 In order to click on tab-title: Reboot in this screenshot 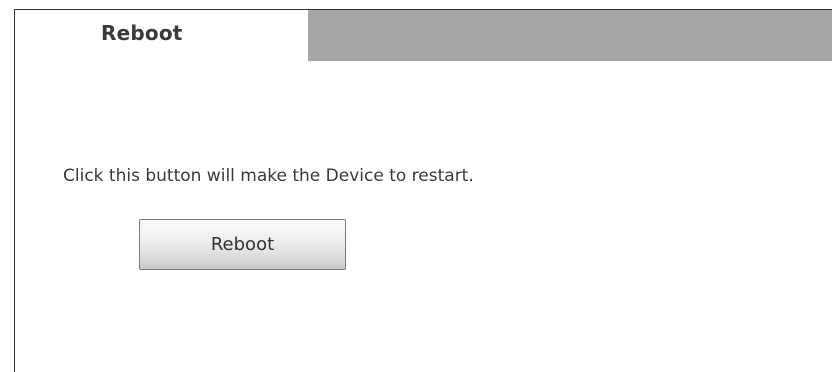, I will do `click(142, 33)`.